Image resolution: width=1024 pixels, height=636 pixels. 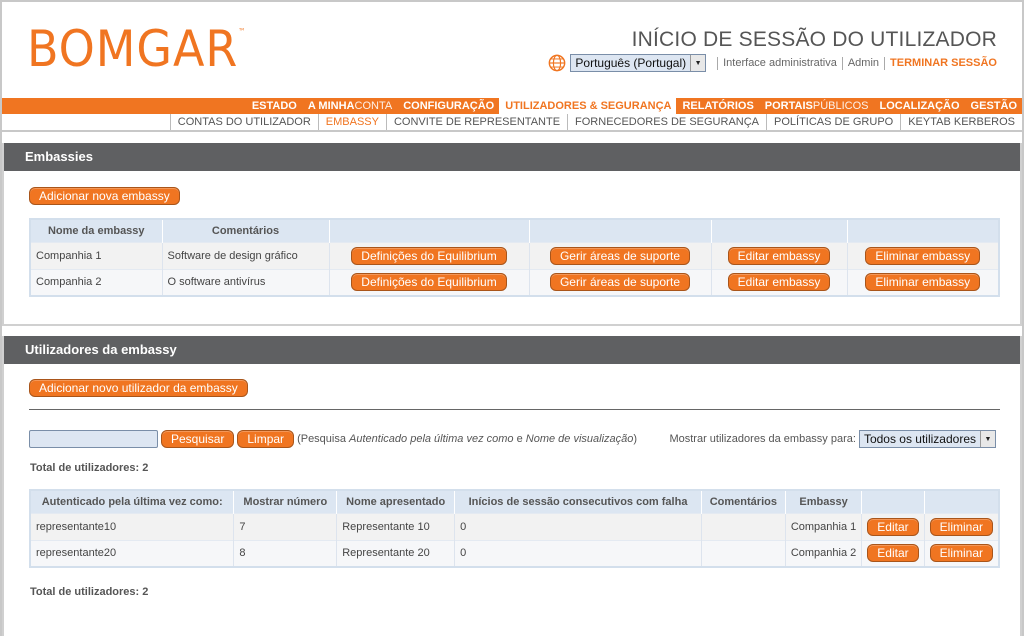 What do you see at coordinates (93, 439) in the screenshot?
I see `search-input` at bounding box center [93, 439].